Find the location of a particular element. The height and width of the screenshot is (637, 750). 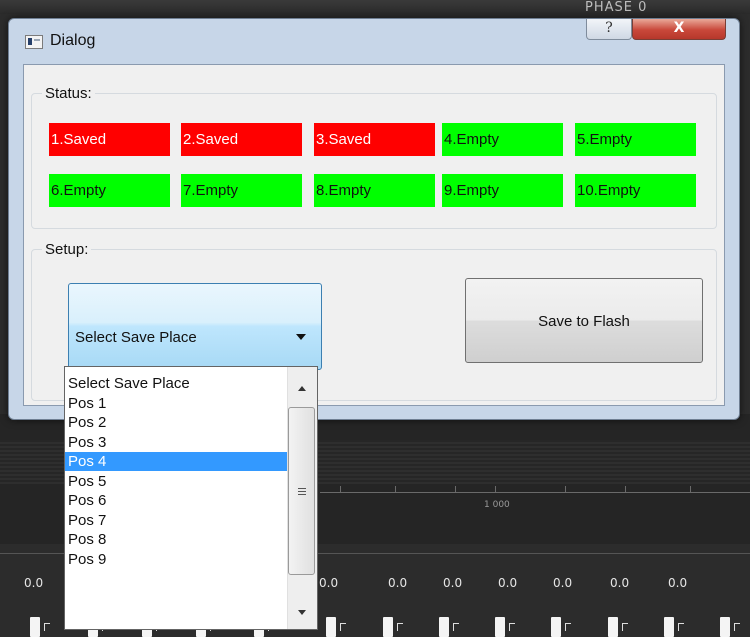

status-slot-10: 10.Empty is located at coordinates (635, 190).